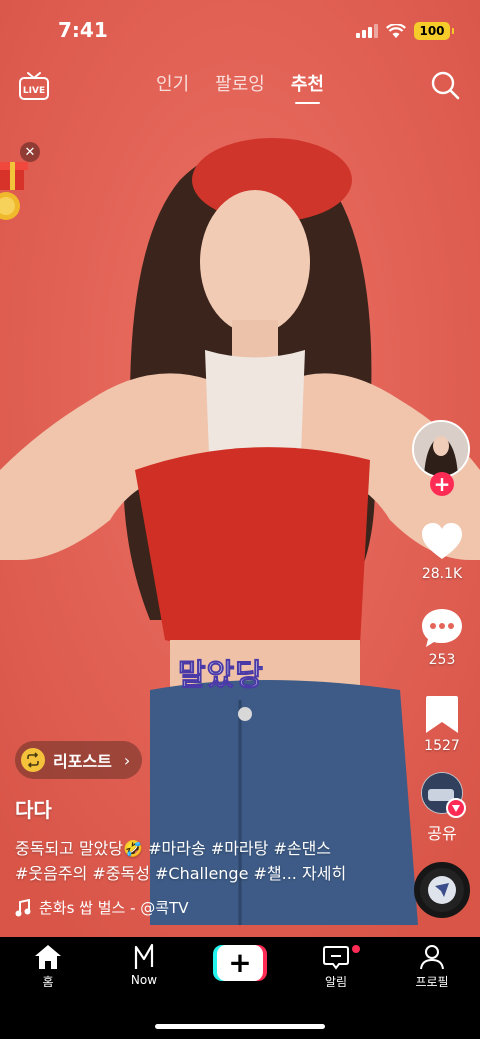 The width and height of the screenshot is (480, 1039). I want to click on close-gift-icon: ✕, so click(30, 152).